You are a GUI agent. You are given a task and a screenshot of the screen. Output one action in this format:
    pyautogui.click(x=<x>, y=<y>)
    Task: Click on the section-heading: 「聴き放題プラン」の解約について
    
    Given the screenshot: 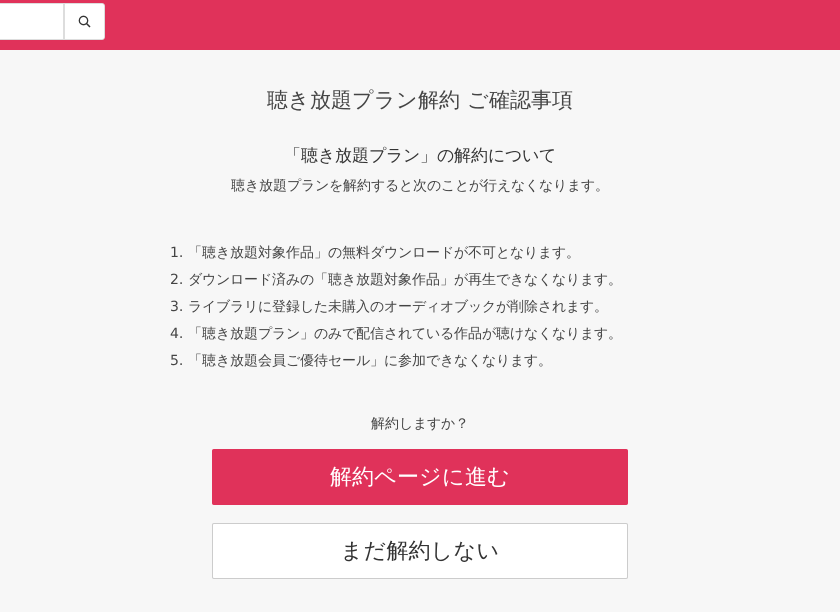 What is the action you would take?
    pyautogui.click(x=420, y=156)
    